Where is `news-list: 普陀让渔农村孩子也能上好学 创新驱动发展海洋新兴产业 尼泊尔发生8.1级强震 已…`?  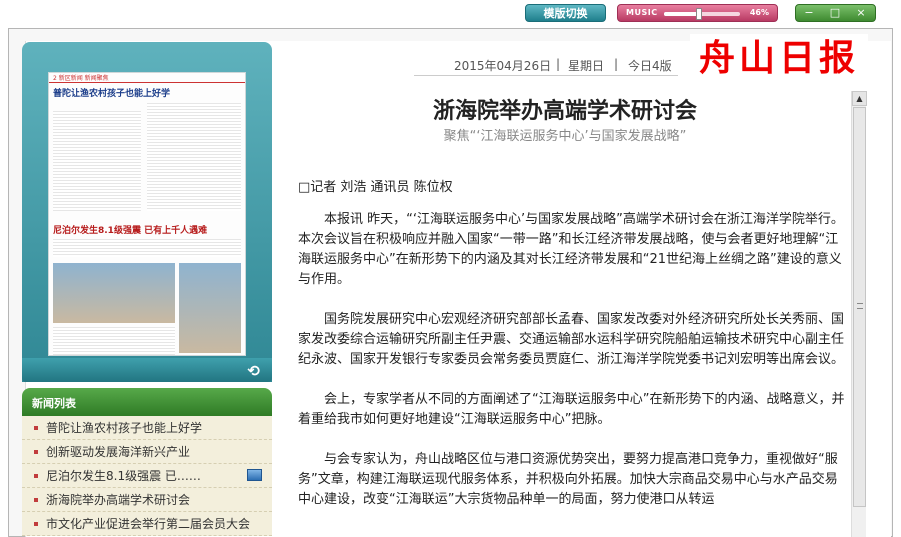 news-list: 普陀让渔农村孩子也能上好学 创新驱动发展海洋新兴产业 尼泊尔发生8.1级强震 已… is located at coordinates (147, 476).